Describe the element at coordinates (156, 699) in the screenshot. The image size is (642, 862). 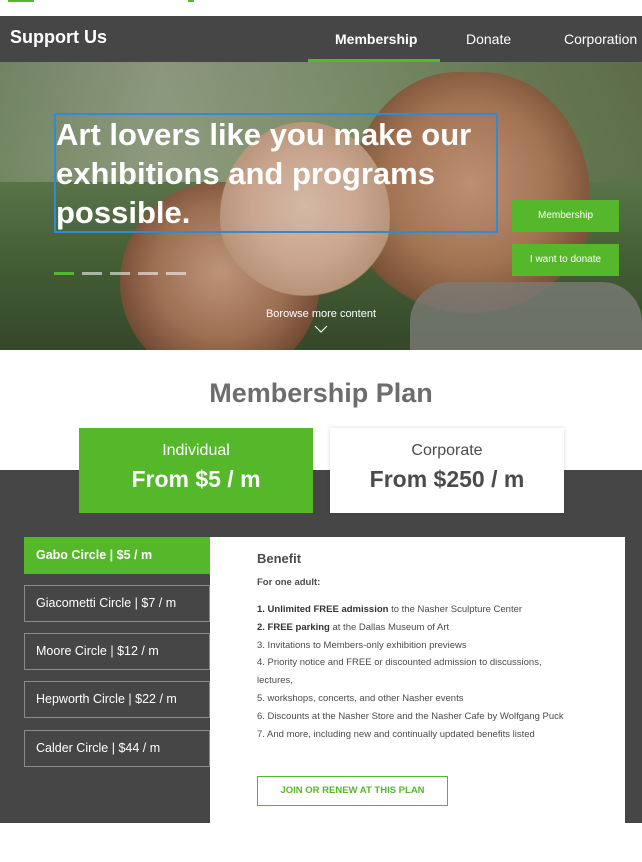
I see `circle-price: $22 / m` at that location.